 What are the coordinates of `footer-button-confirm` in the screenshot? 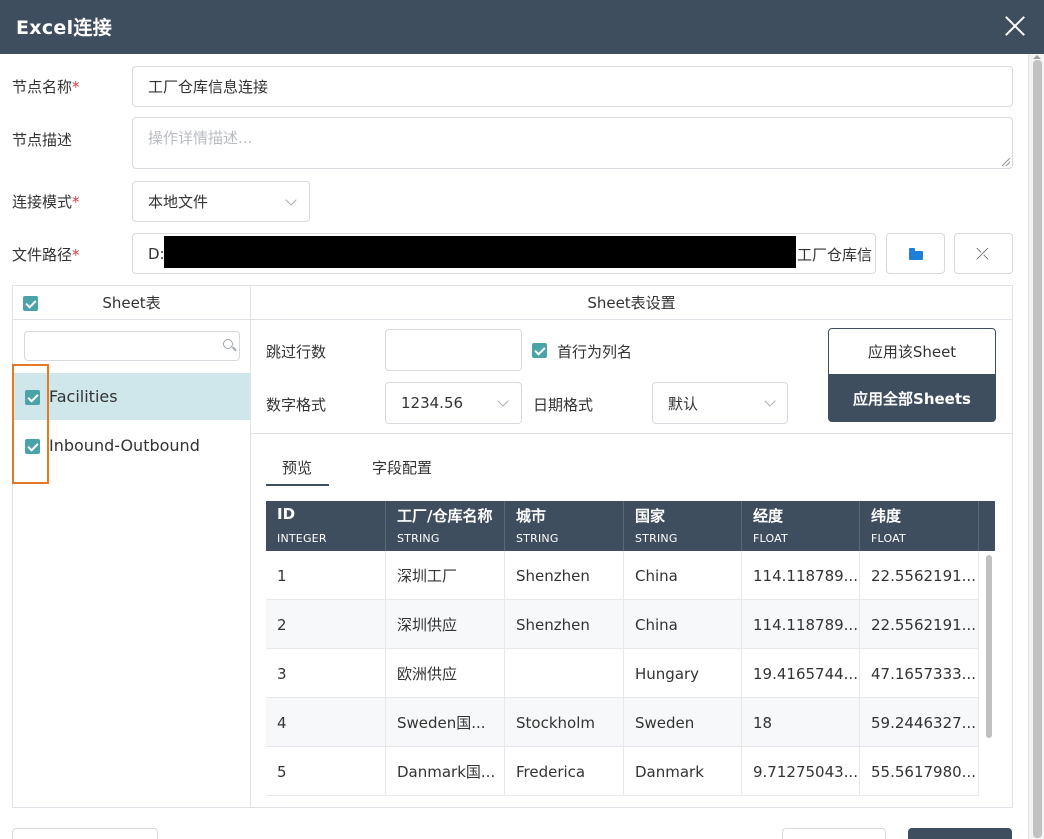 It's located at (960, 833).